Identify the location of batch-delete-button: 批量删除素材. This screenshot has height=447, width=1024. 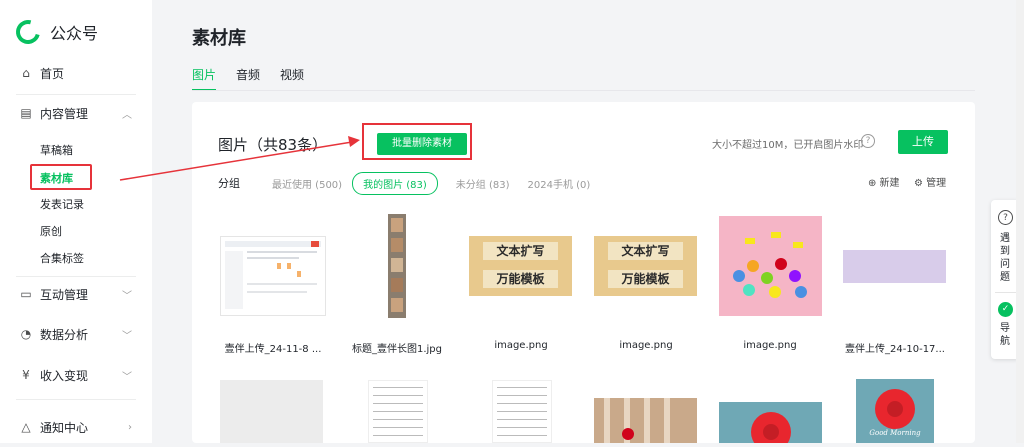
(422, 144).